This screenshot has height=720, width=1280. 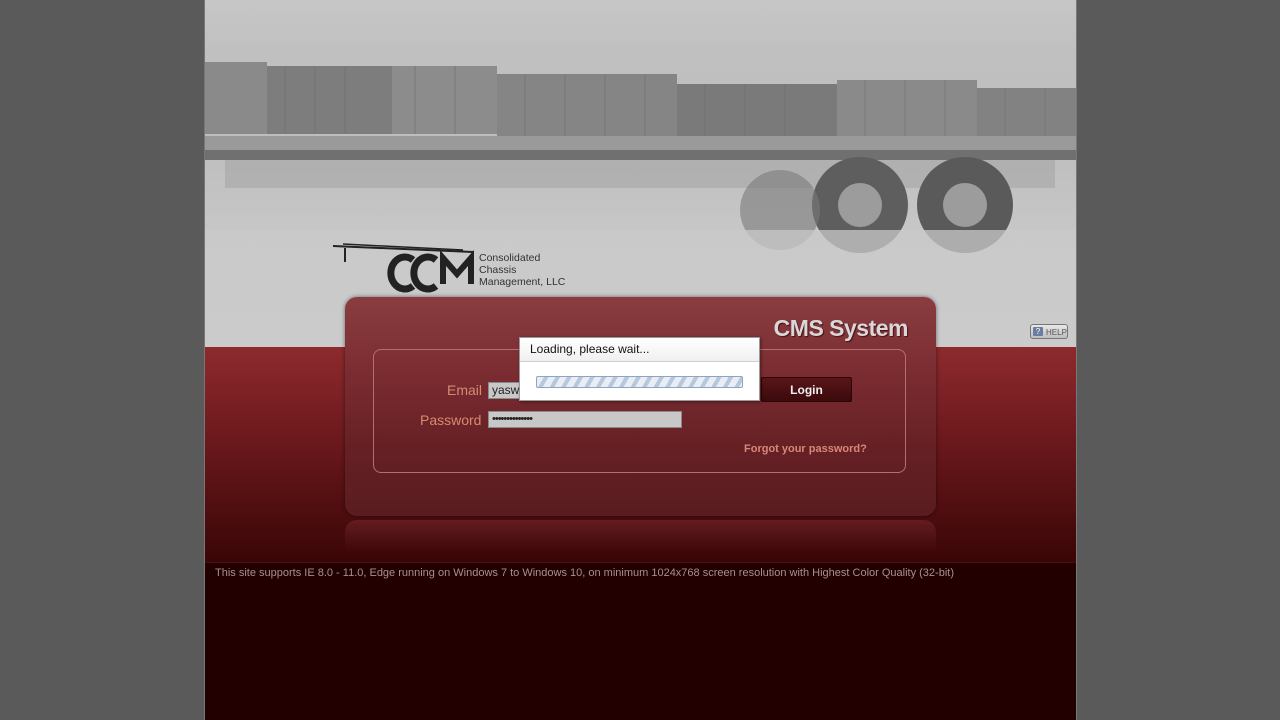 I want to click on help-button: ? HELP, so click(x=1049, y=331).